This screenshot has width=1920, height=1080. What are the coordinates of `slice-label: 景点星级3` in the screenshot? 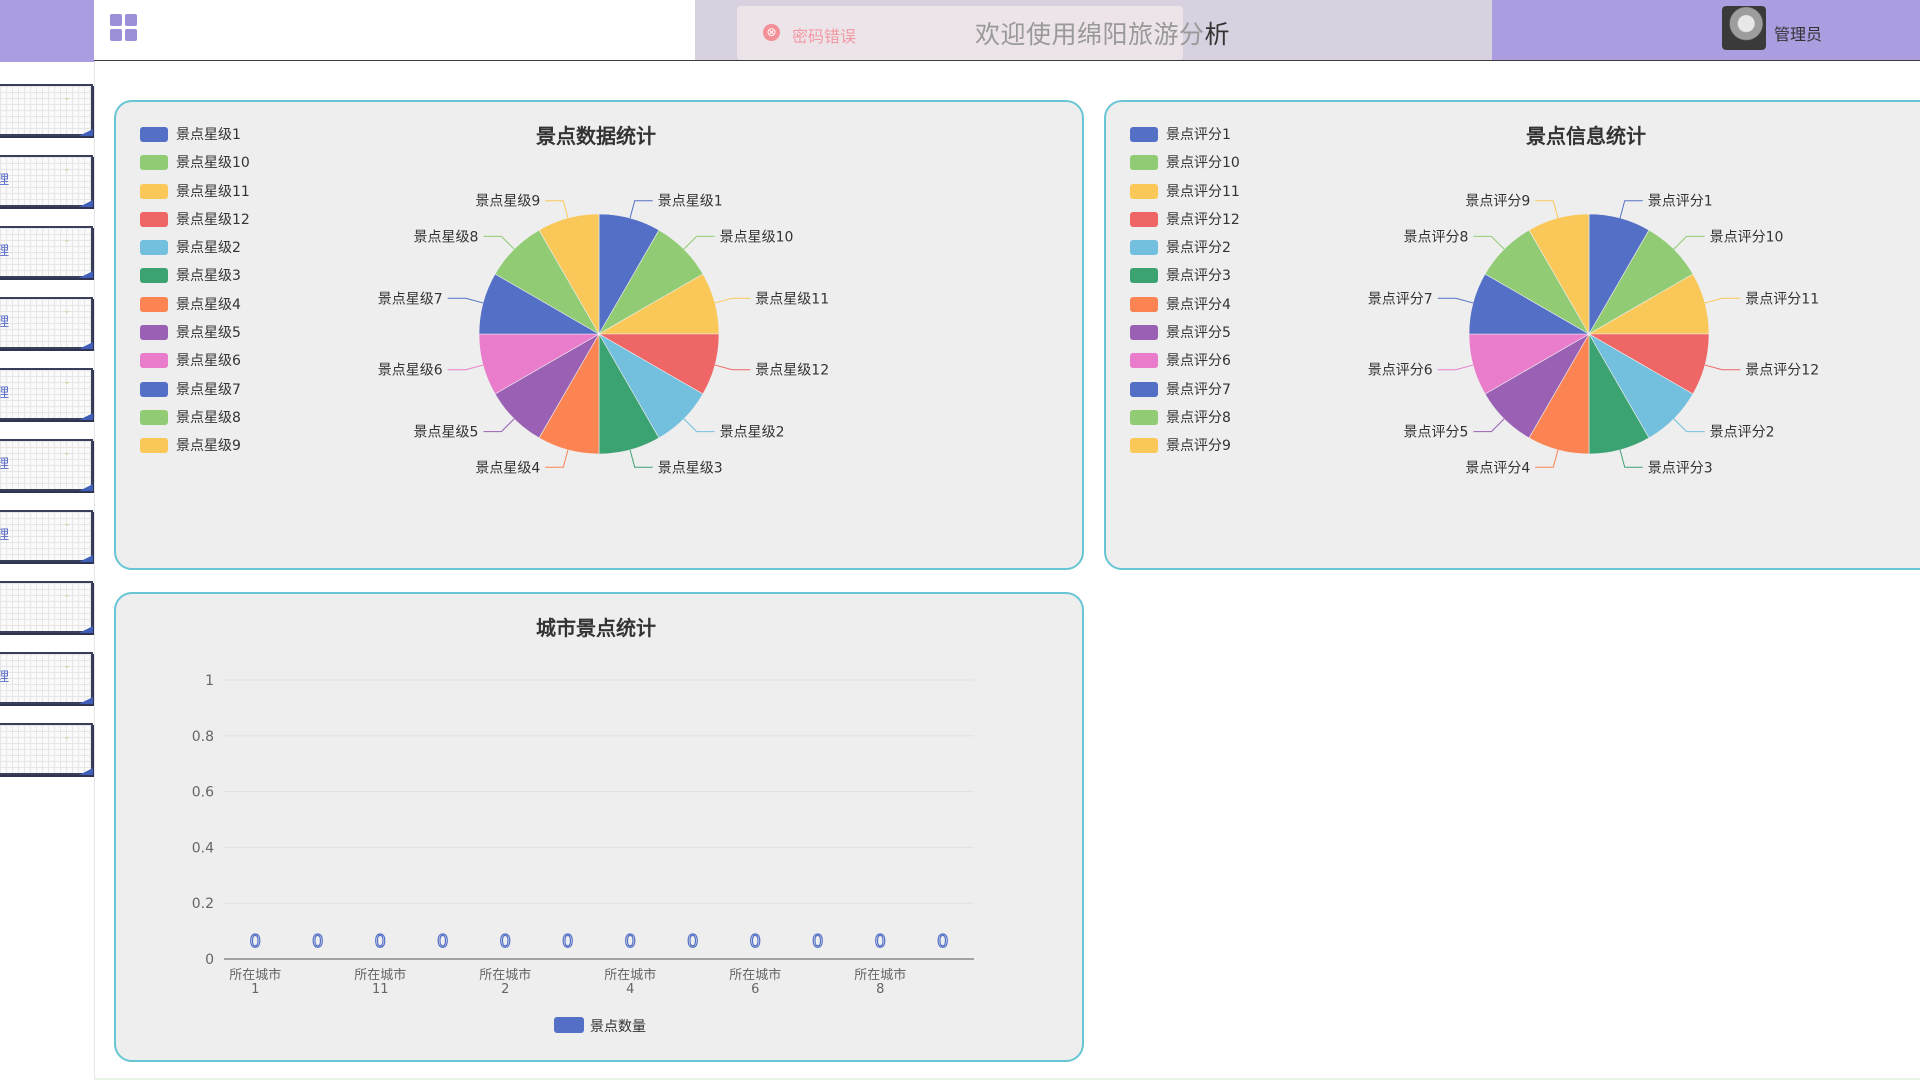 It's located at (690, 468).